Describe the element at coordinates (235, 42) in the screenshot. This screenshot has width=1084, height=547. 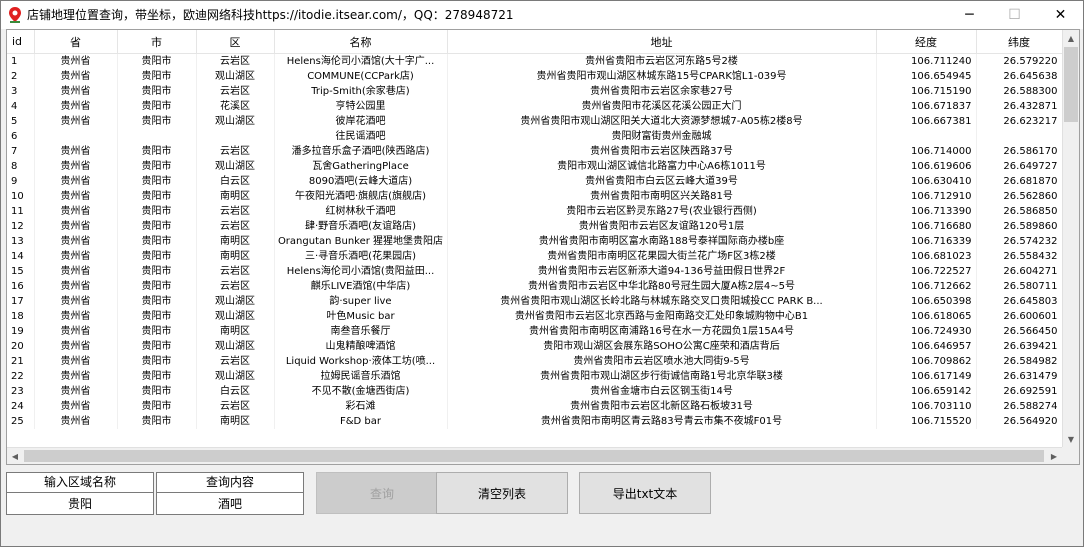
I see `column-header-district: 区` at that location.